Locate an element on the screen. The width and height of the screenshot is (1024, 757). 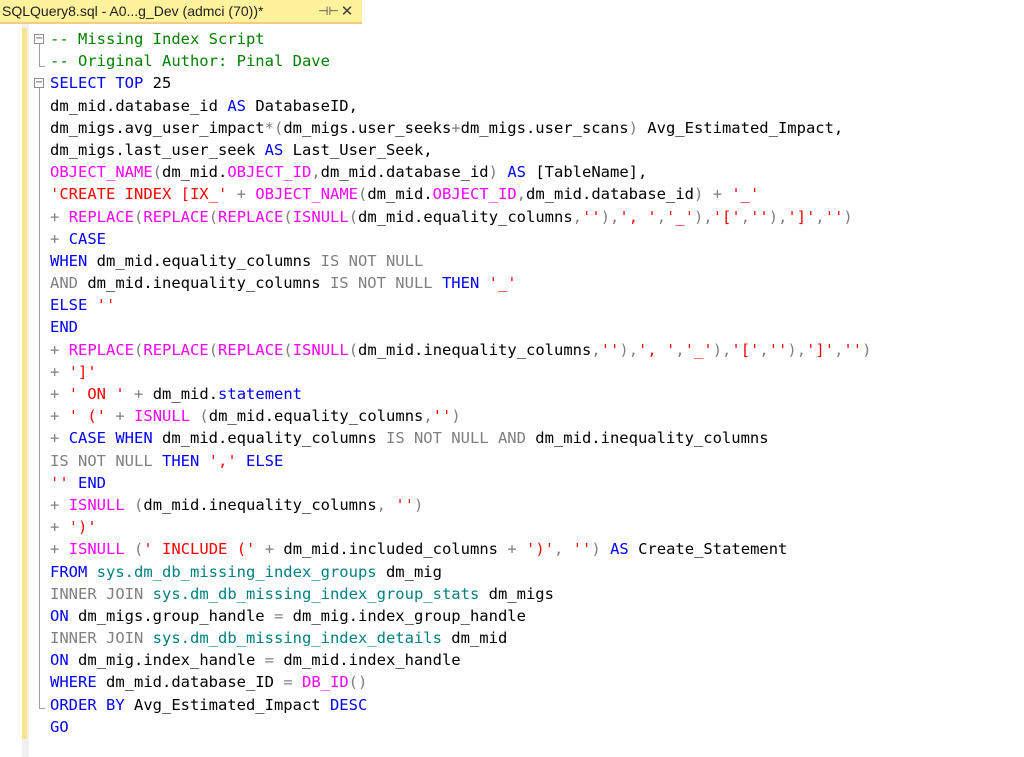
code-line: -- Original Author: Pinal Dave is located at coordinates (460, 61).